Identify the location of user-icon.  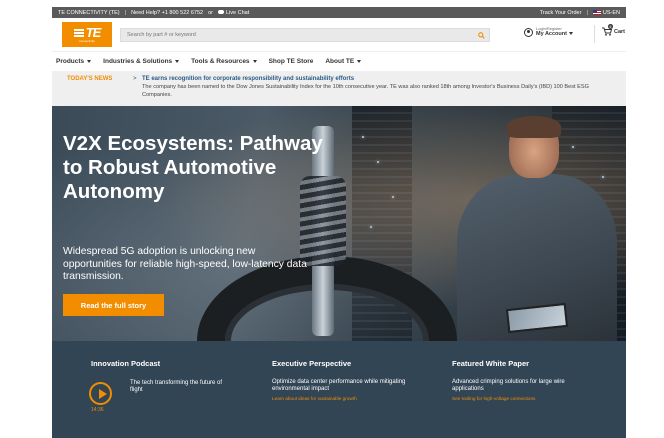
(528, 32).